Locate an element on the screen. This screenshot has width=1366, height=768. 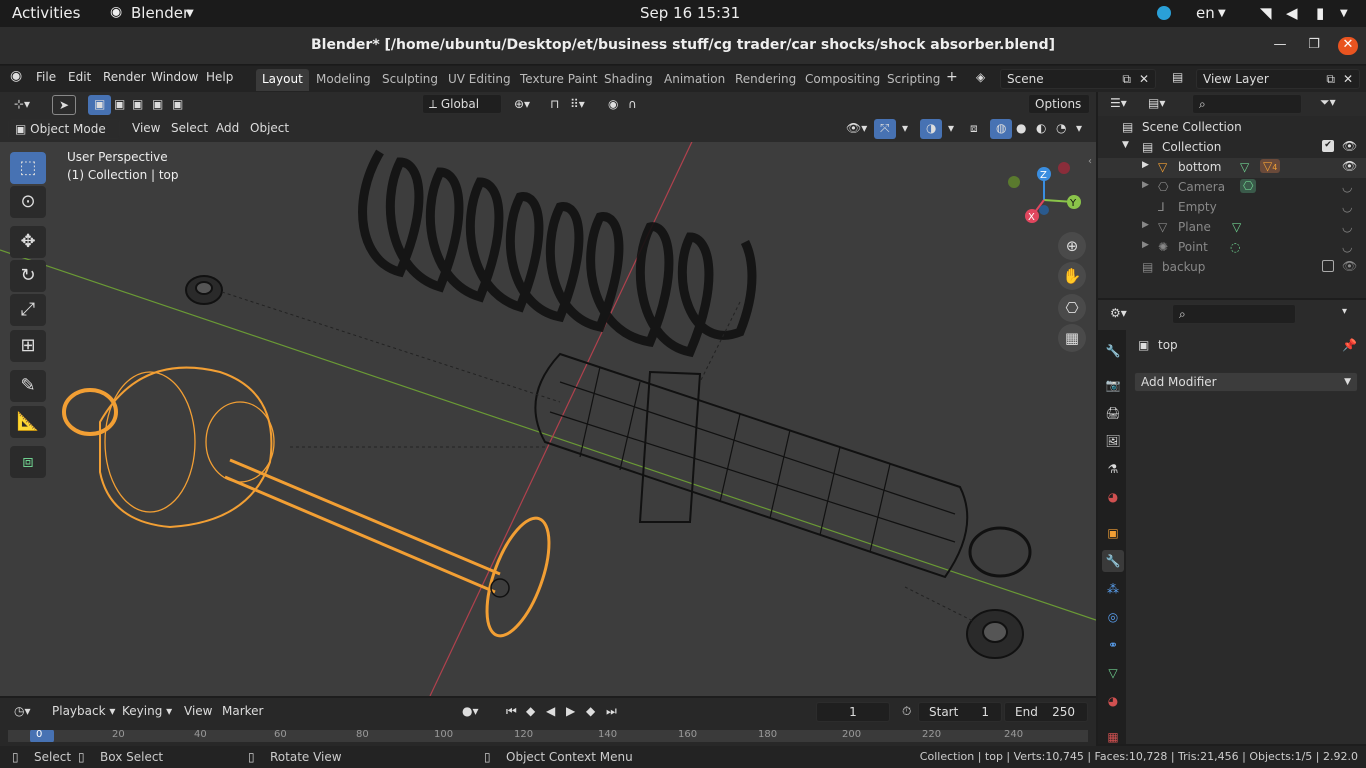
display-mode-icon: ▤▾ is located at coordinates (1156, 103).